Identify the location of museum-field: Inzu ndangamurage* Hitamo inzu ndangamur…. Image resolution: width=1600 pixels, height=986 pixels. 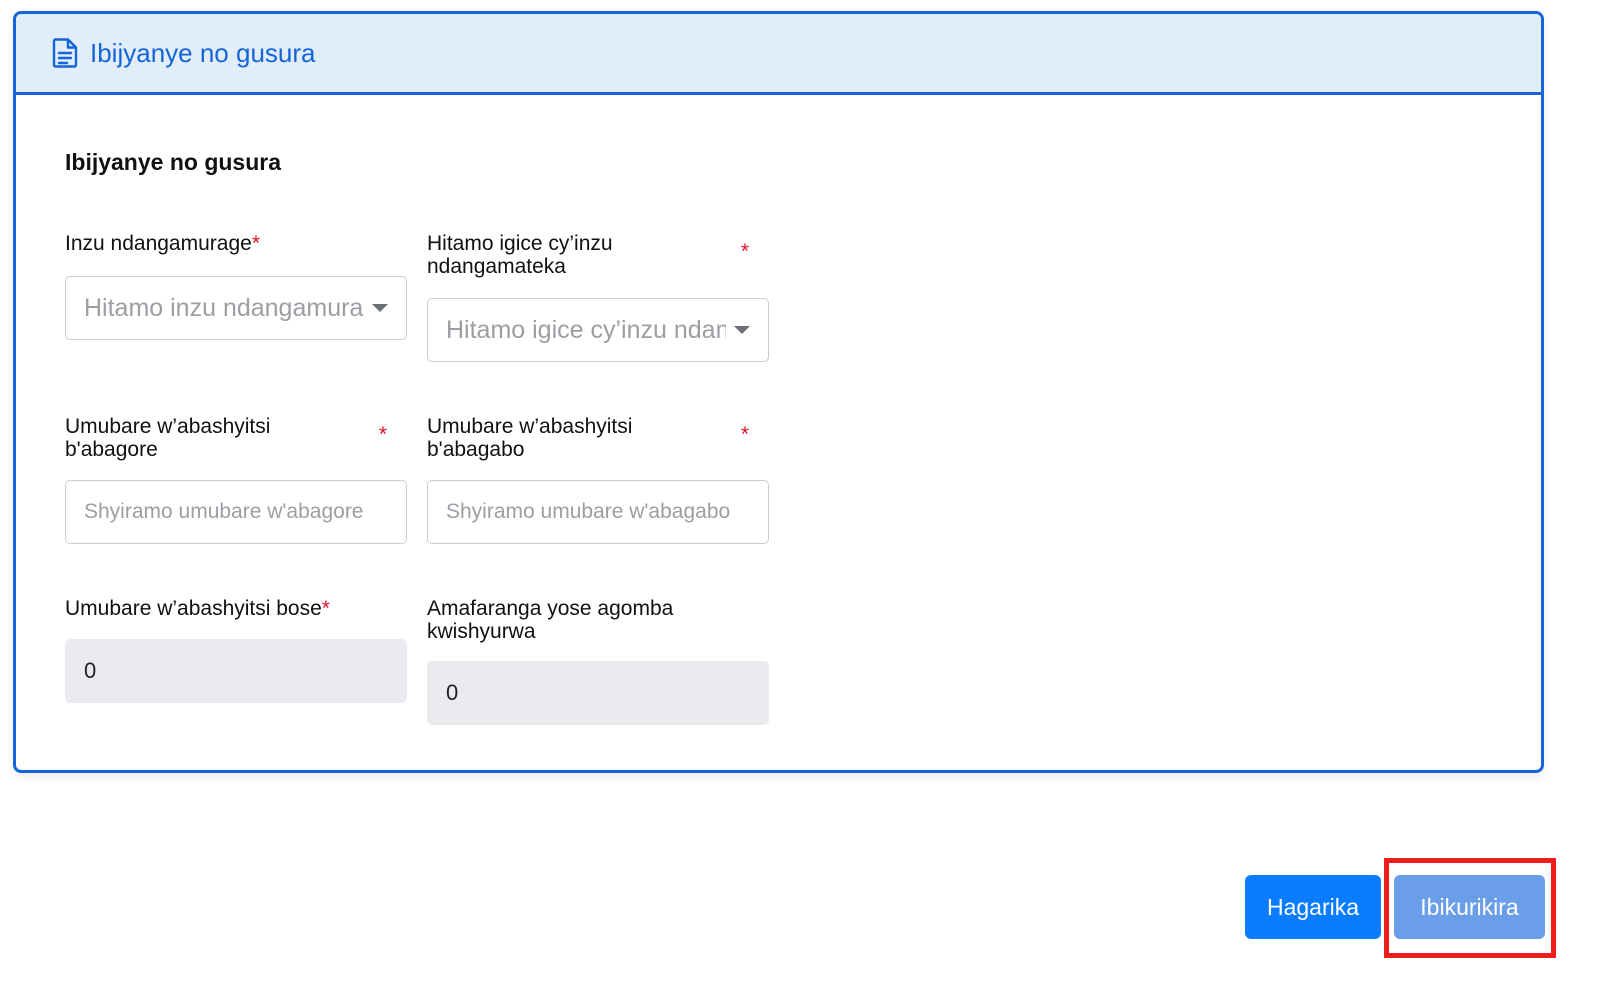
(236, 286).